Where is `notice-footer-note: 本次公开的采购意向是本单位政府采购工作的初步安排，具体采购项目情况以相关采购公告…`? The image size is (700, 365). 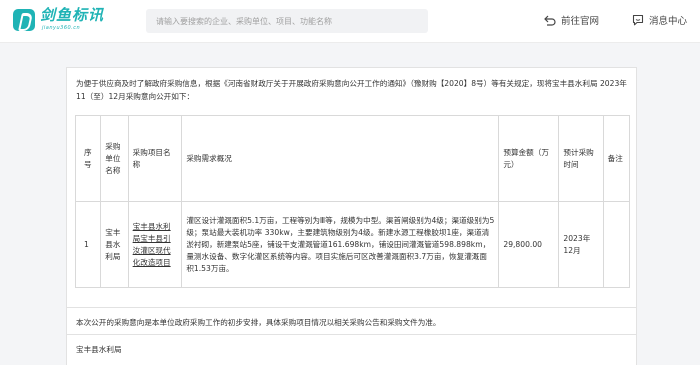
notice-footer-note: 本次公开的采购意向是本单位政府采购工作的初步安排，具体采购项目情况以相关采购公告… is located at coordinates (351, 322).